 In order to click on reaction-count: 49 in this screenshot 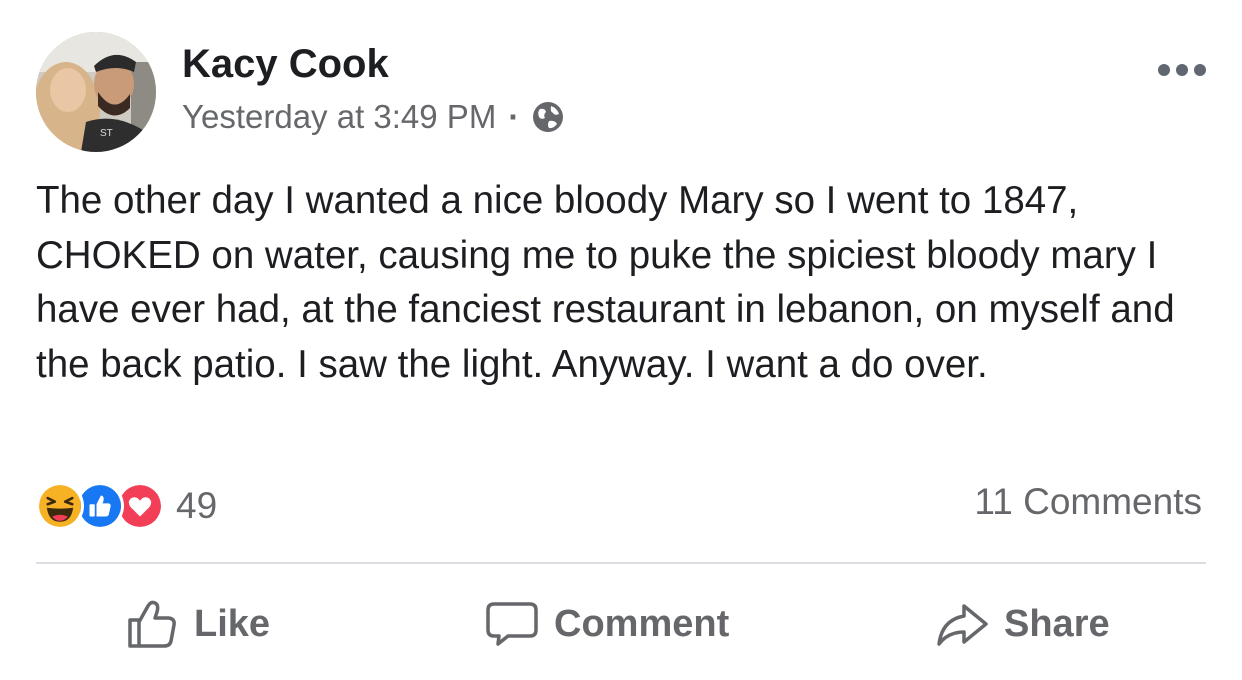, I will do `click(197, 505)`.